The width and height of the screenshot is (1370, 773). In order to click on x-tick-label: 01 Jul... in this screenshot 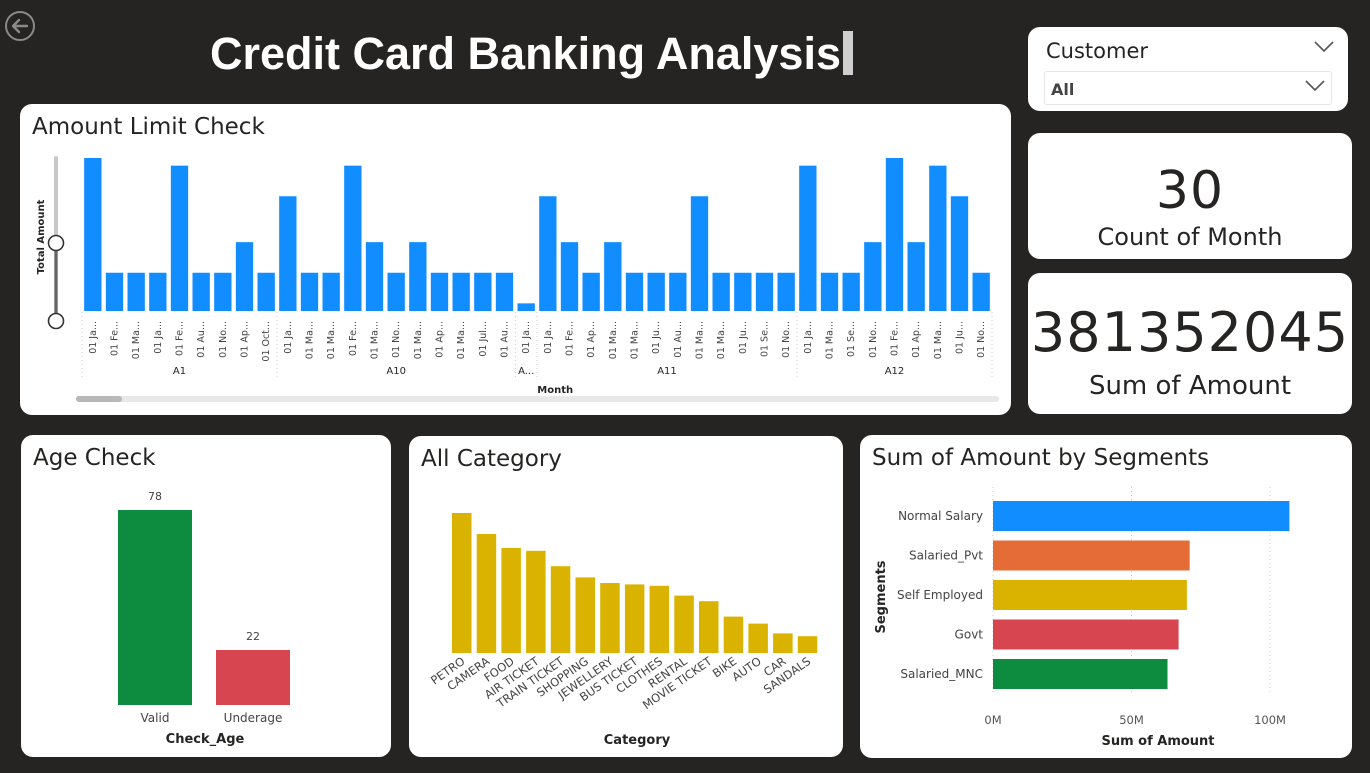, I will do `click(483, 339)`.